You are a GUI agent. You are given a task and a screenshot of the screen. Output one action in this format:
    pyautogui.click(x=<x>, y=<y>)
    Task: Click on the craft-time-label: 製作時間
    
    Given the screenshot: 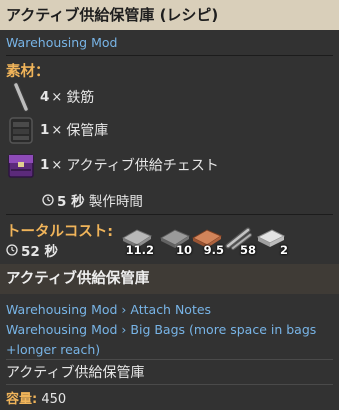 What is the action you would take?
    pyautogui.click(x=115, y=202)
    